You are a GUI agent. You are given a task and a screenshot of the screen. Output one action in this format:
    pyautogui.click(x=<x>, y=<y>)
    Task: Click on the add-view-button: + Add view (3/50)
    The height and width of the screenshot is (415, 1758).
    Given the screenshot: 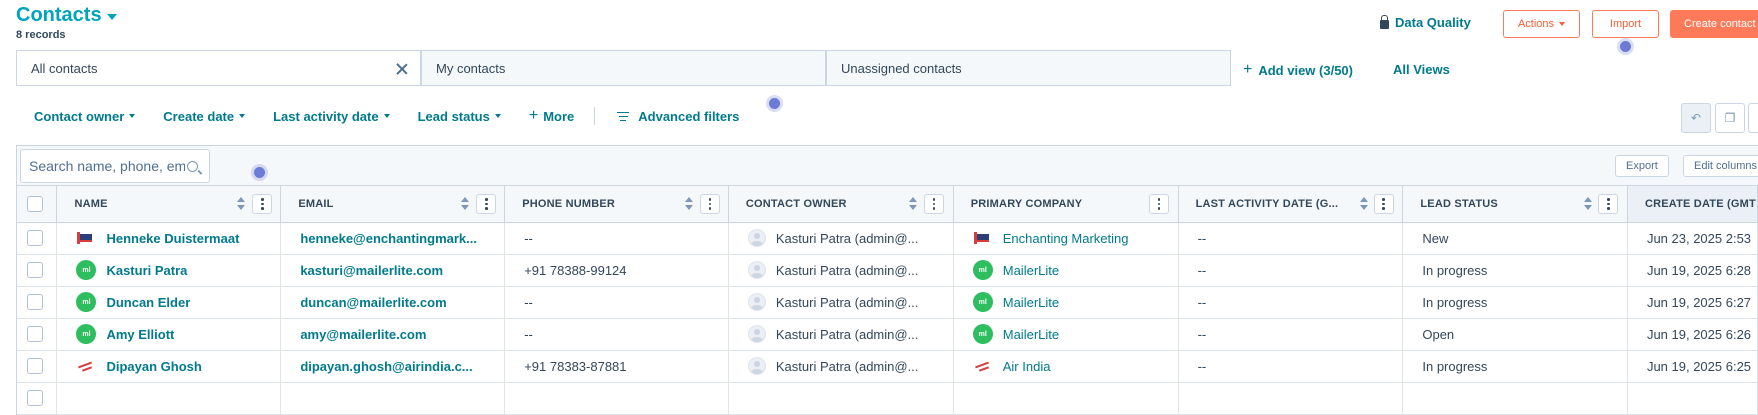 What is the action you would take?
    pyautogui.click(x=1298, y=70)
    